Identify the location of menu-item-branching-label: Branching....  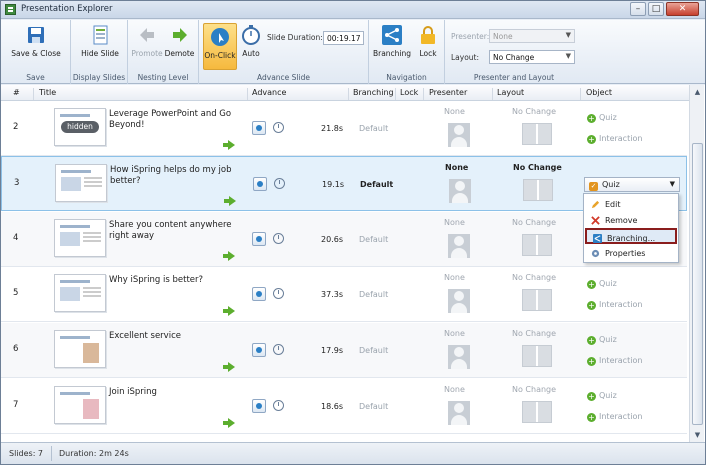
(631, 238).